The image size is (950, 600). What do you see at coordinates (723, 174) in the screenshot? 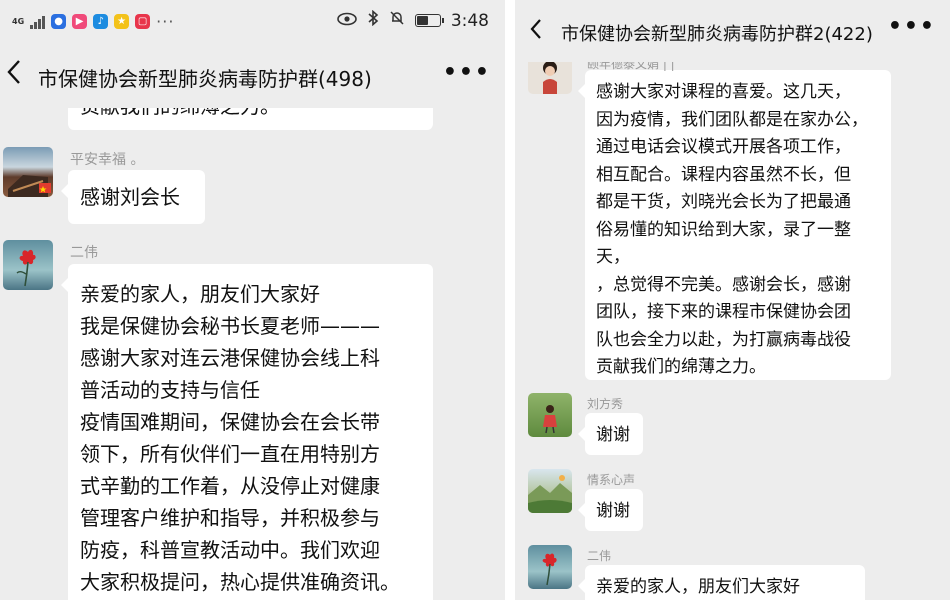
I see `message-line: 相互配合。课程内容虽然不长，但` at bounding box center [723, 174].